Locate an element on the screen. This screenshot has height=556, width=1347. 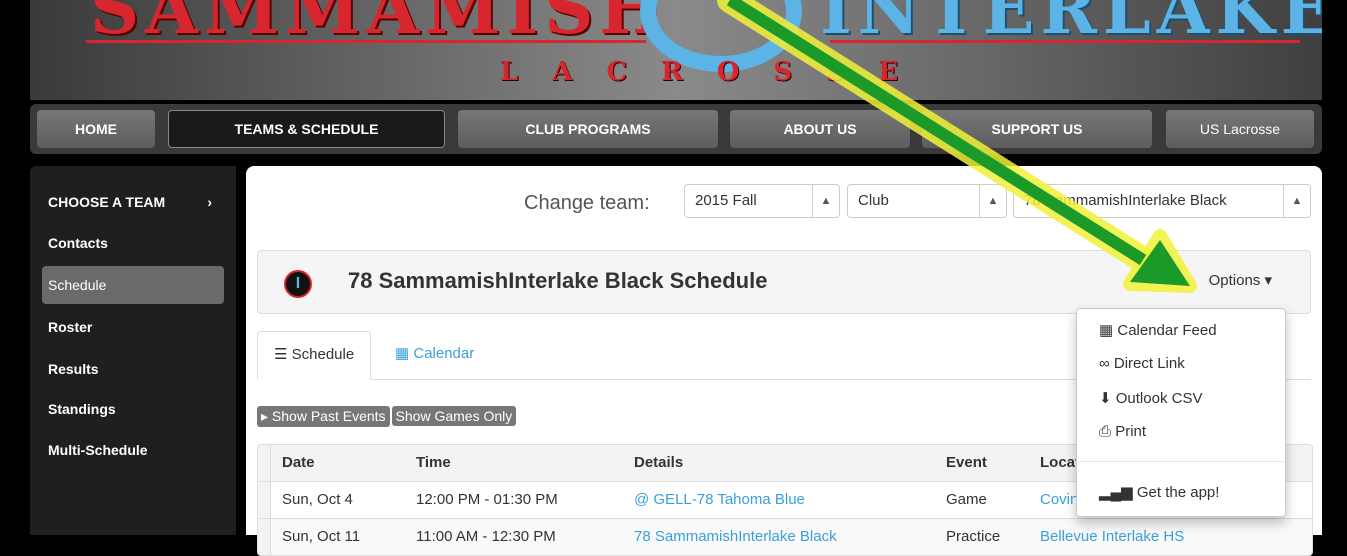
nav-teams-schedule: TEAMS & SCHEDULE is located at coordinates (306, 129).